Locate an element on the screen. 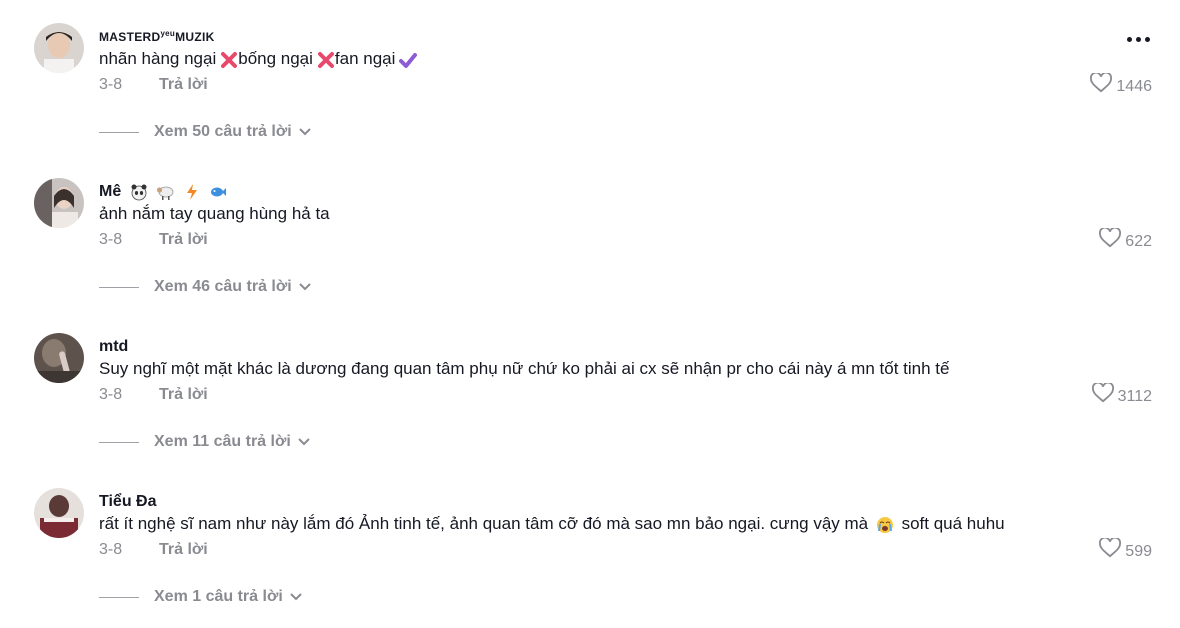  text-part: bống ngại is located at coordinates (275, 58).